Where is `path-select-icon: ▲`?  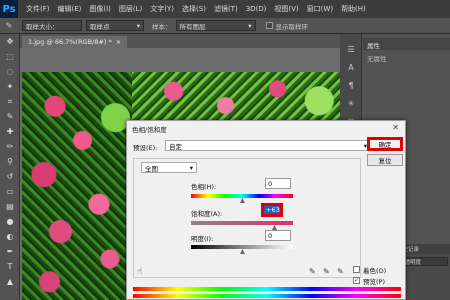 path-select-icon: ▲ is located at coordinates (10, 281).